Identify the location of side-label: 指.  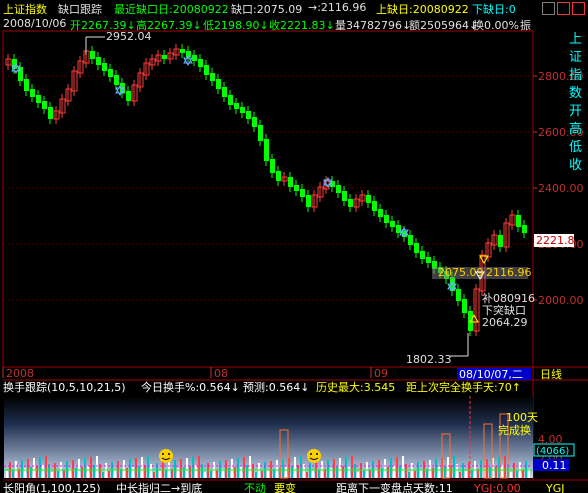
(575, 75).